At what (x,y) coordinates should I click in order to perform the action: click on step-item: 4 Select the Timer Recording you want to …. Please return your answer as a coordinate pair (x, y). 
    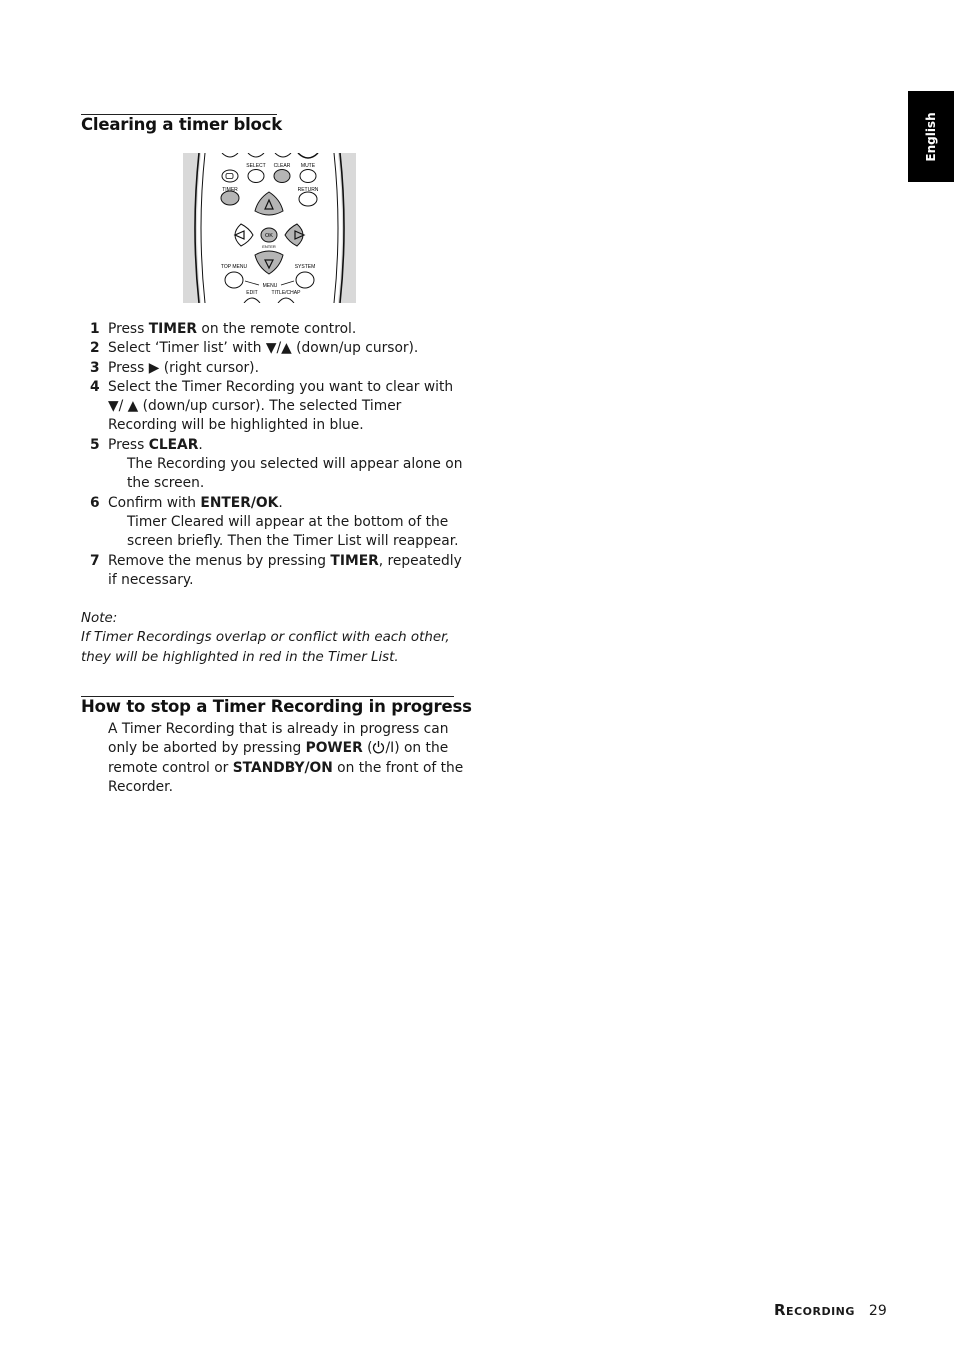
    Looking at the image, I should click on (273, 407).